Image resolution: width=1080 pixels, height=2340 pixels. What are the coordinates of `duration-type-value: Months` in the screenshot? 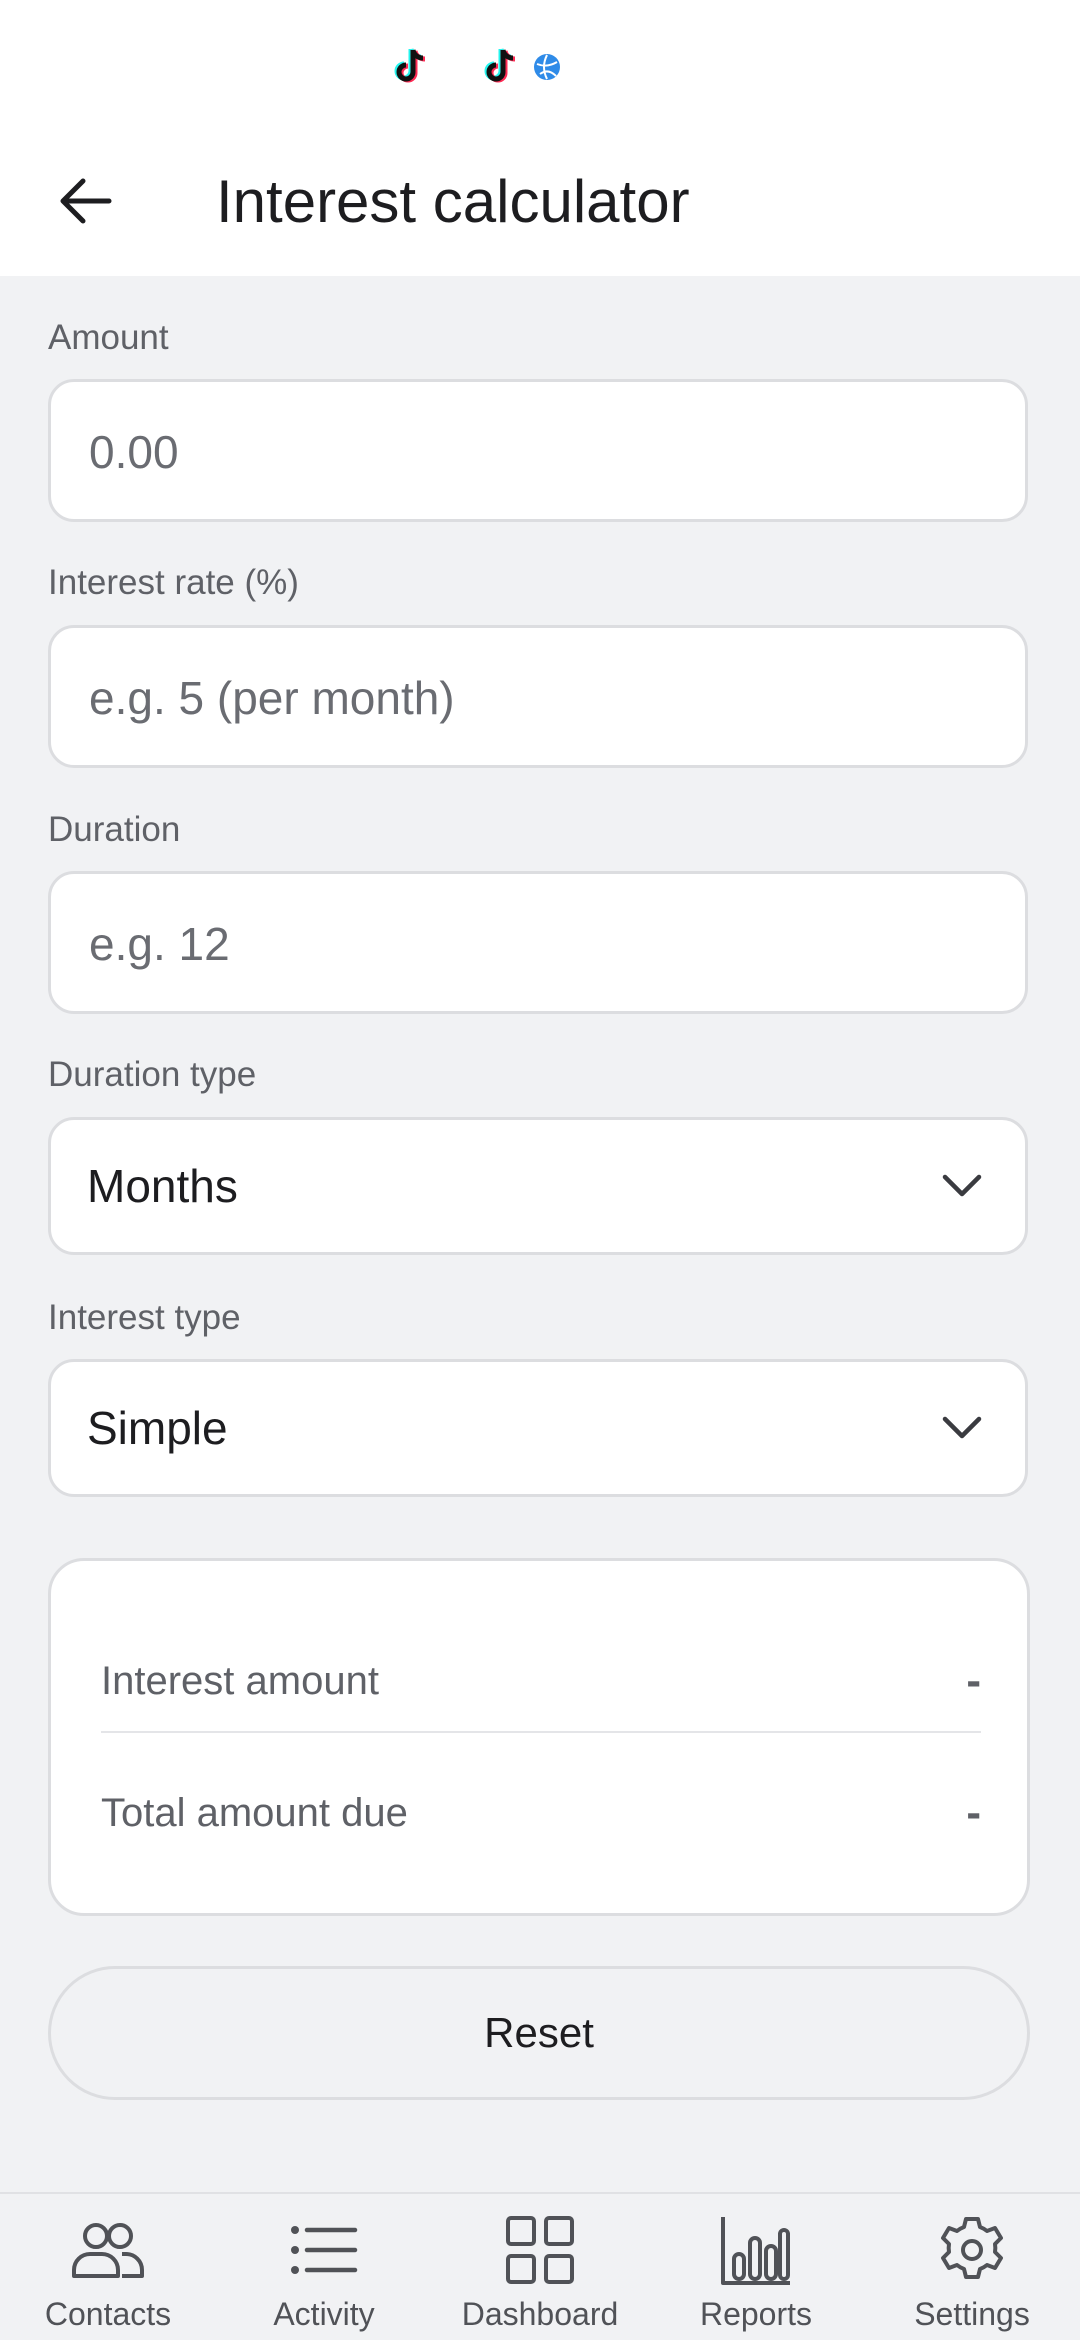 It's located at (162, 1186).